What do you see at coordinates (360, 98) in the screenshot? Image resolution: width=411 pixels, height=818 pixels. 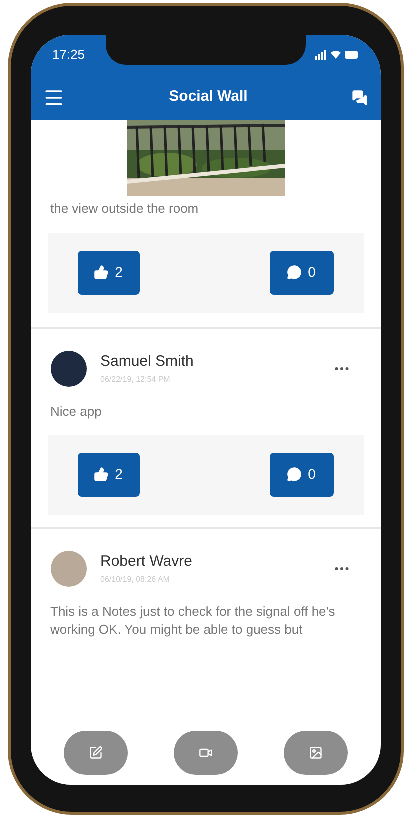 I see `chat-icon` at bounding box center [360, 98].